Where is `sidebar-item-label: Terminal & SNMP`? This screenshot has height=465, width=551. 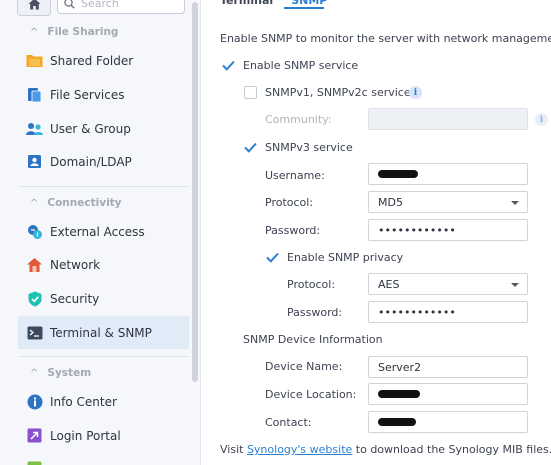 sidebar-item-label: Terminal & SNMP is located at coordinates (101, 332).